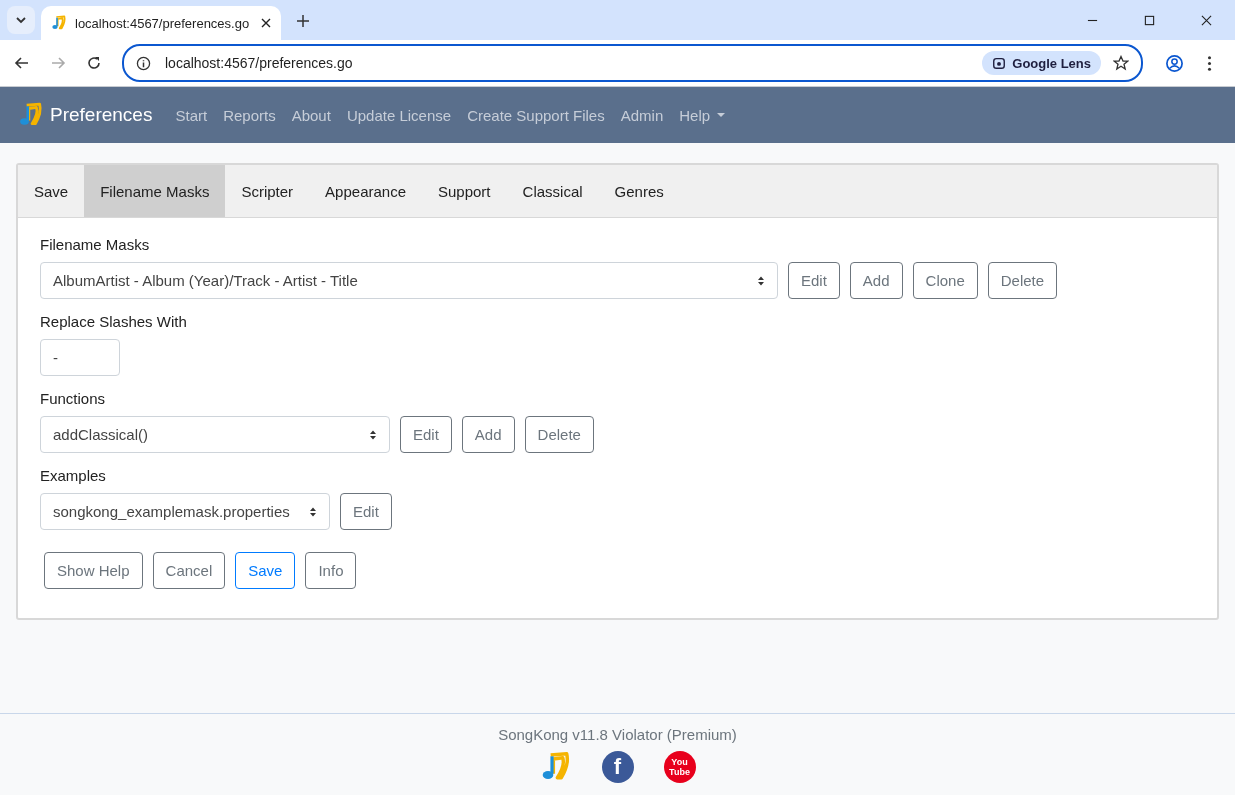  Describe the element at coordinates (143, 63) in the screenshot. I see `info-icon` at that location.